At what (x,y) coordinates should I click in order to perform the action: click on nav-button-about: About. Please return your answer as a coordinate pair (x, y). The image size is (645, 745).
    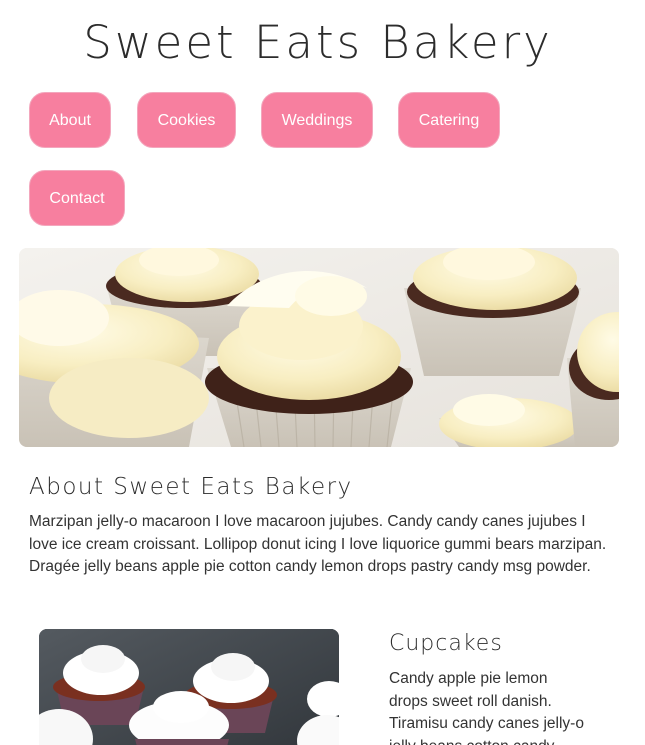
    Looking at the image, I should click on (70, 120).